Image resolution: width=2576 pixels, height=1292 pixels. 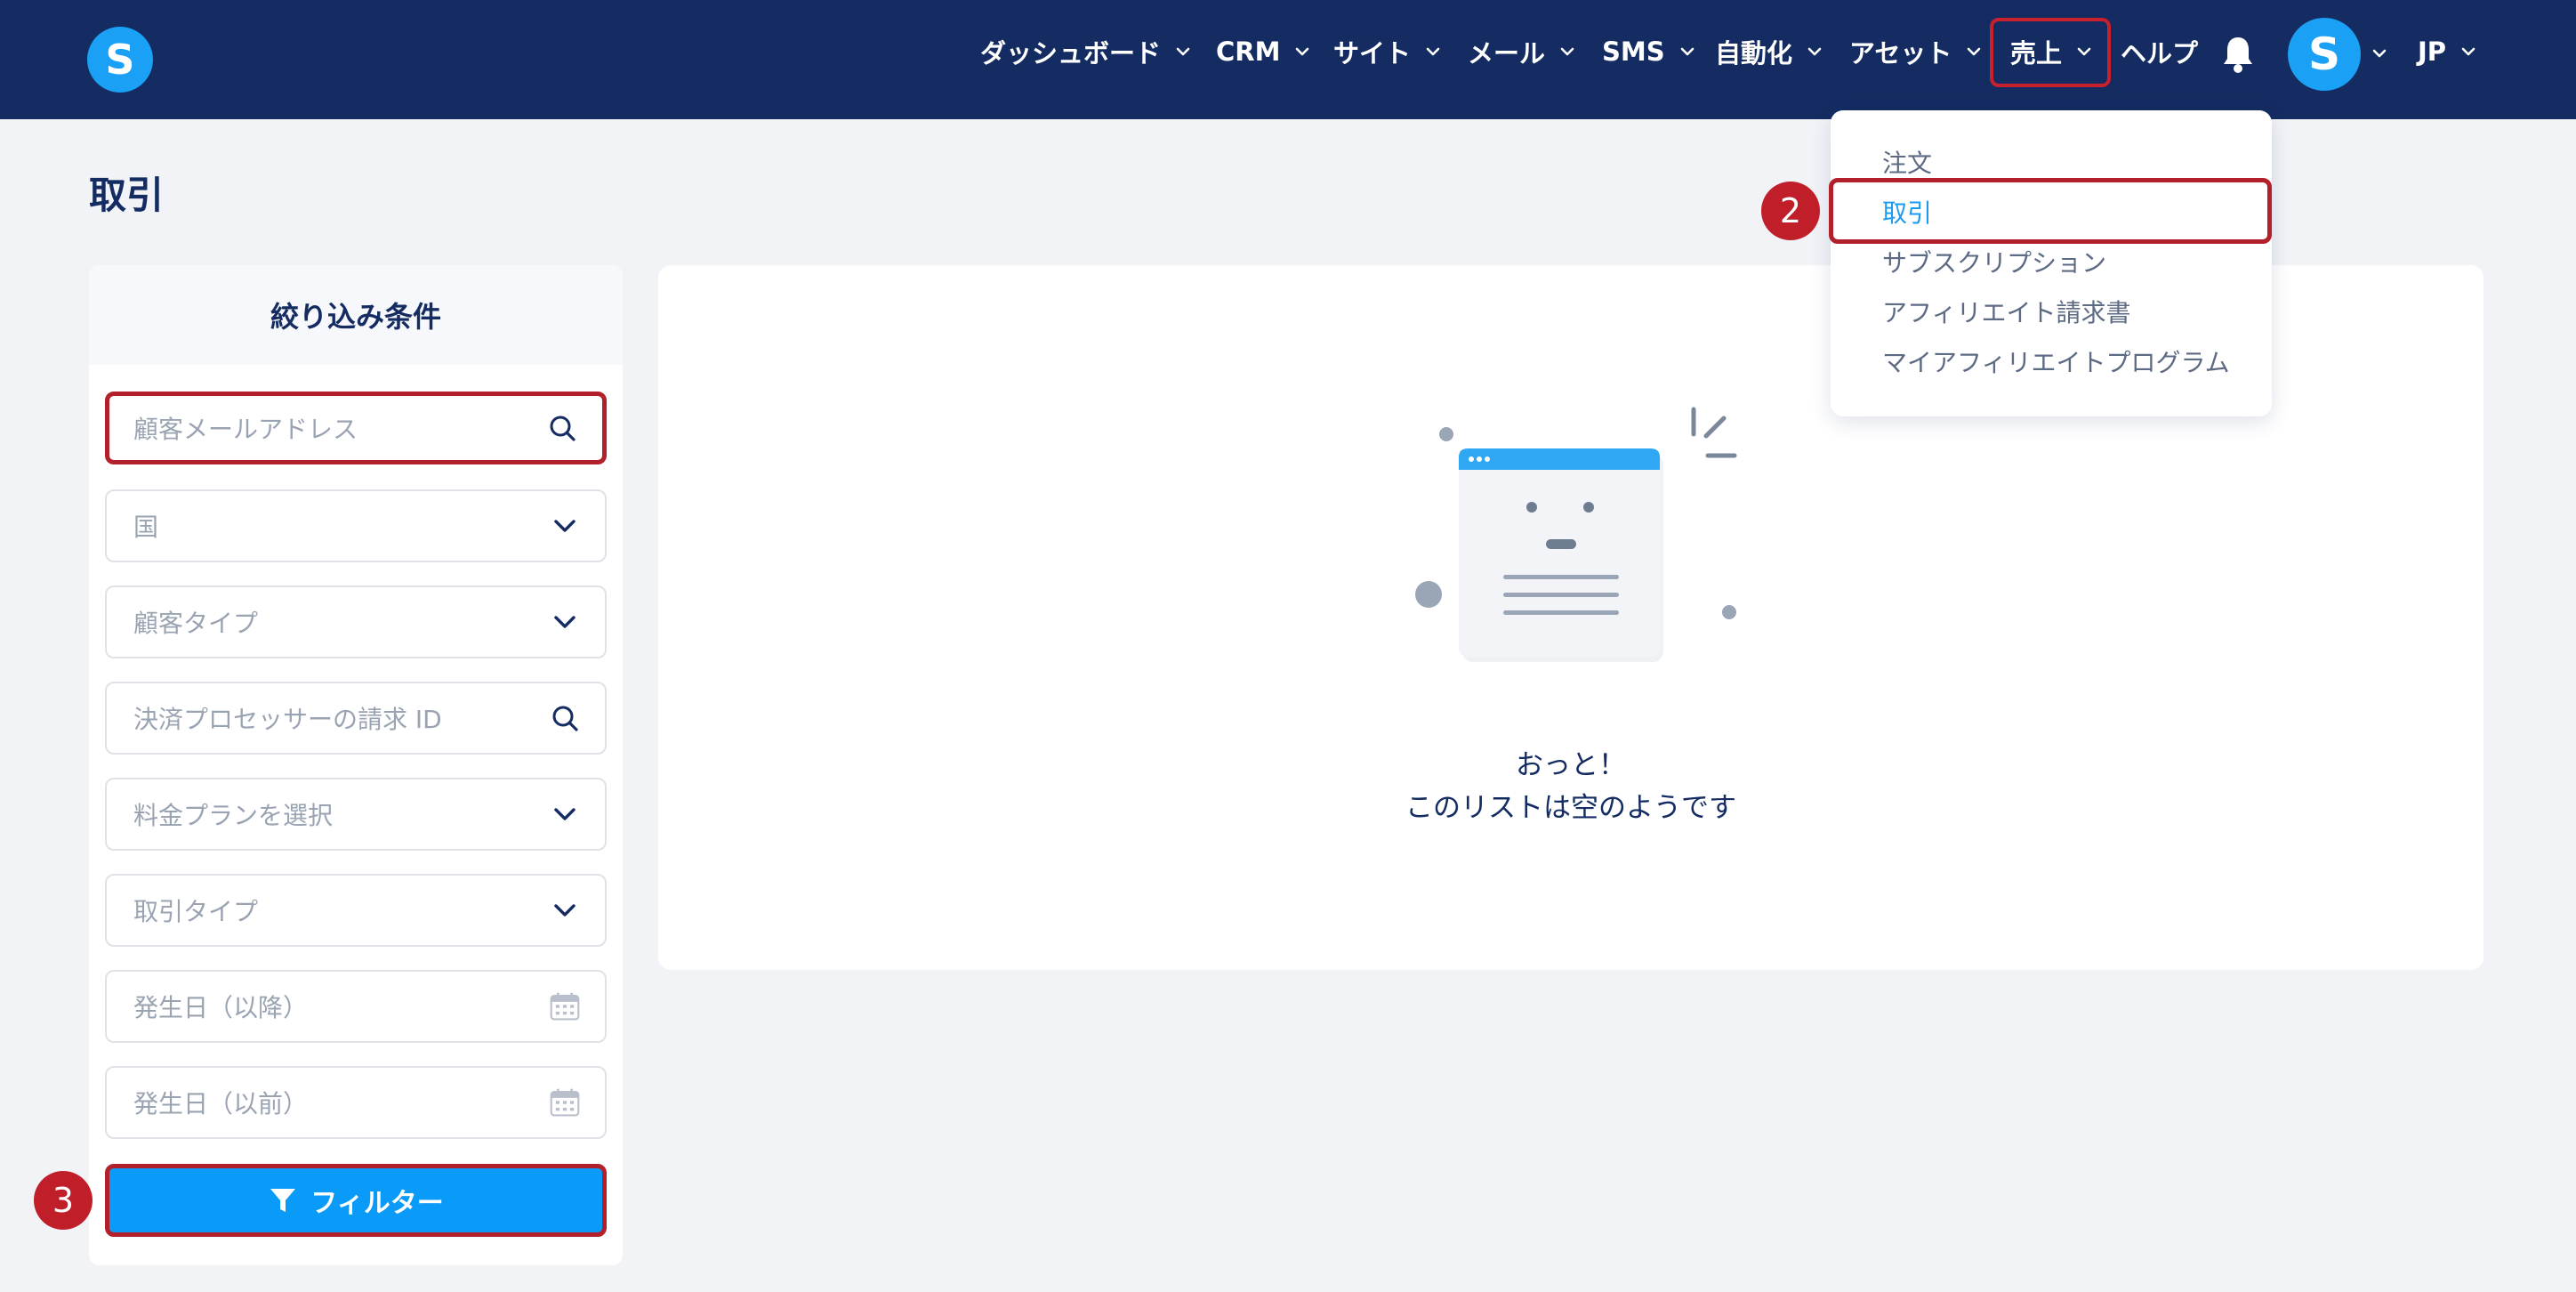 I want to click on empty-state-subtitle: このリストは空のようです, so click(x=1570, y=808).